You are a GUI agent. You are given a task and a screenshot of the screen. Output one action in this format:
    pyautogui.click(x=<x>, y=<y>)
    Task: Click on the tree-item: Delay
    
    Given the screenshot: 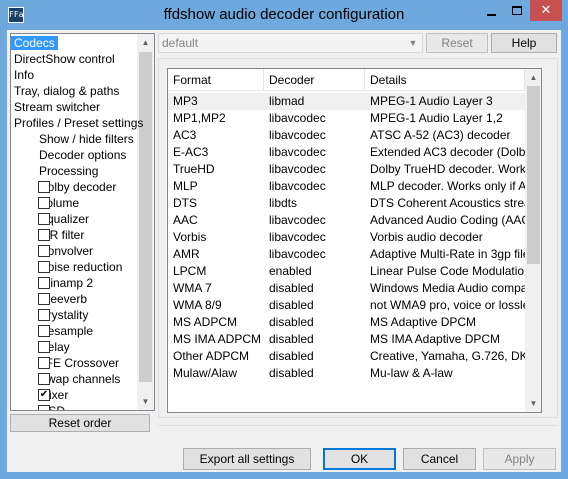 What is the action you would take?
    pyautogui.click(x=47, y=347)
    